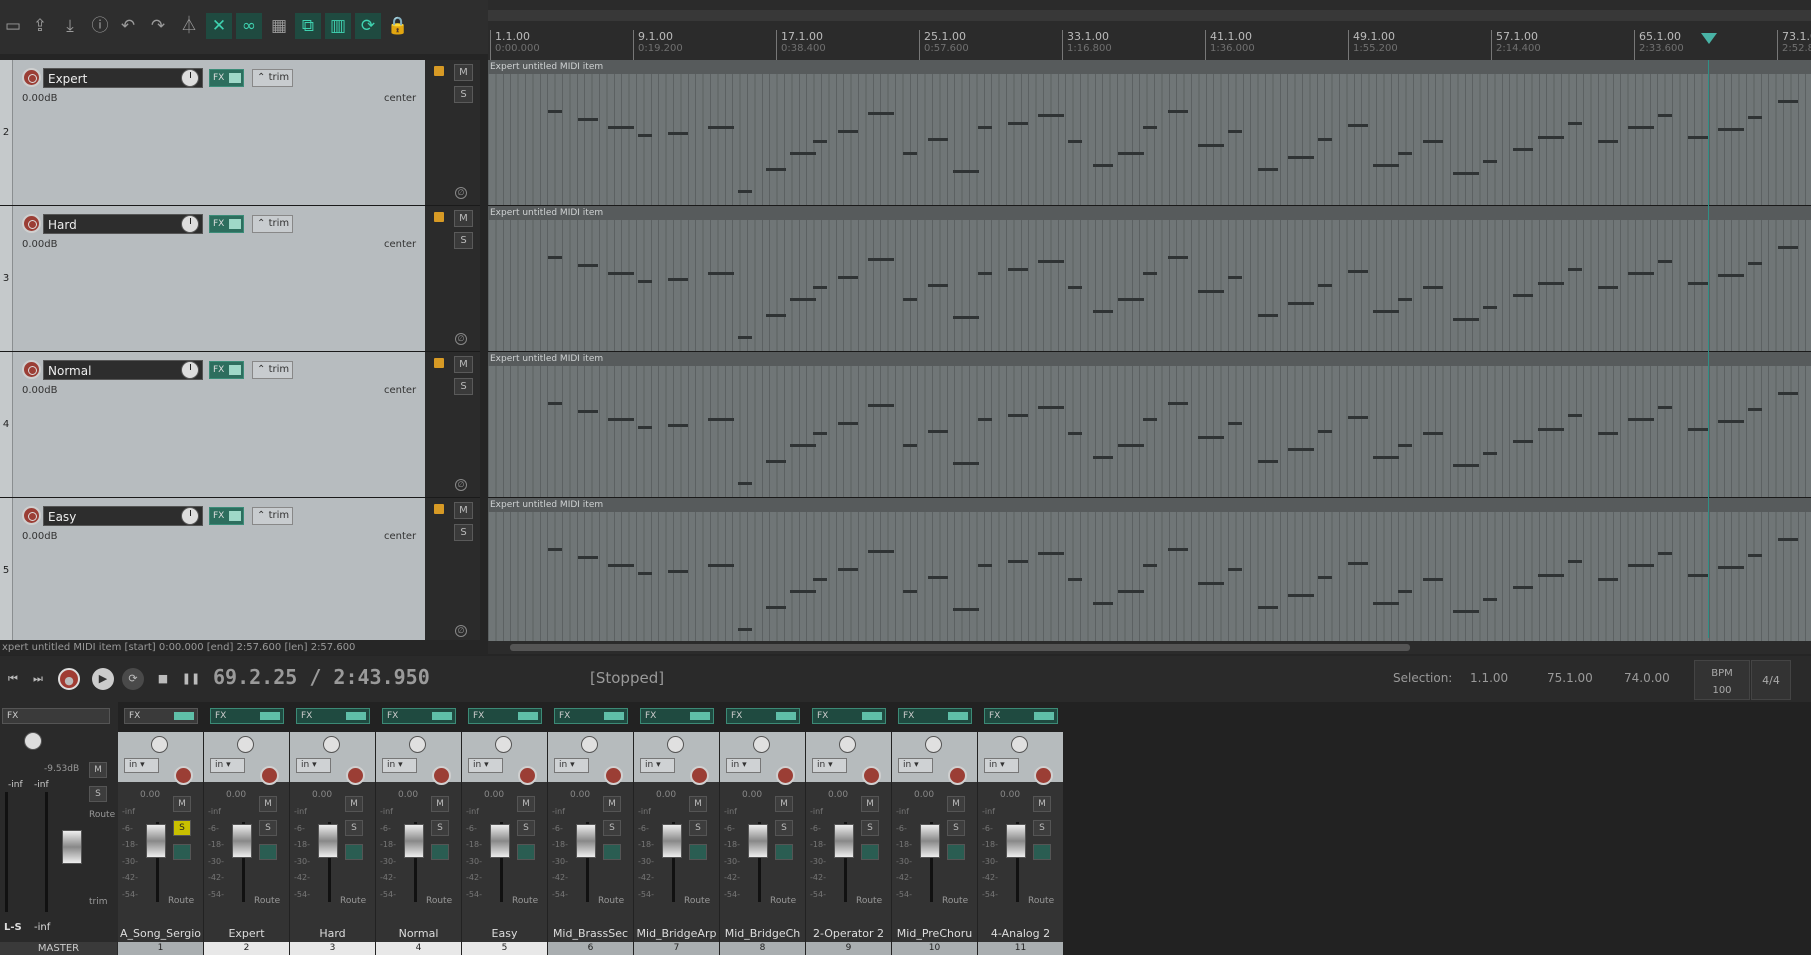 This screenshot has width=1811, height=955. Describe the element at coordinates (1230, 45) in the screenshot. I see `ruler-marker: 41.1.00 1:36.000` at that location.